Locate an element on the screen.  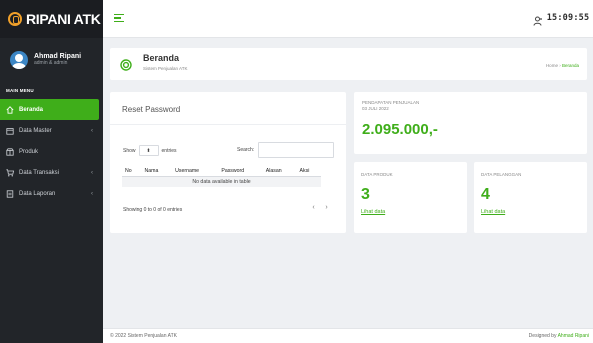
page-title: Beranda is located at coordinates (161, 58).